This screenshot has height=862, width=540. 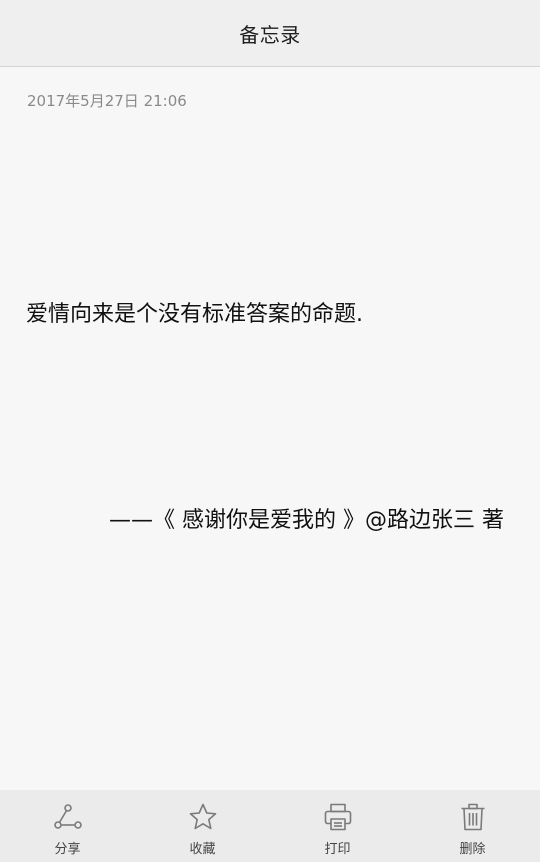 I want to click on delete-label: 删除, so click(x=472, y=849).